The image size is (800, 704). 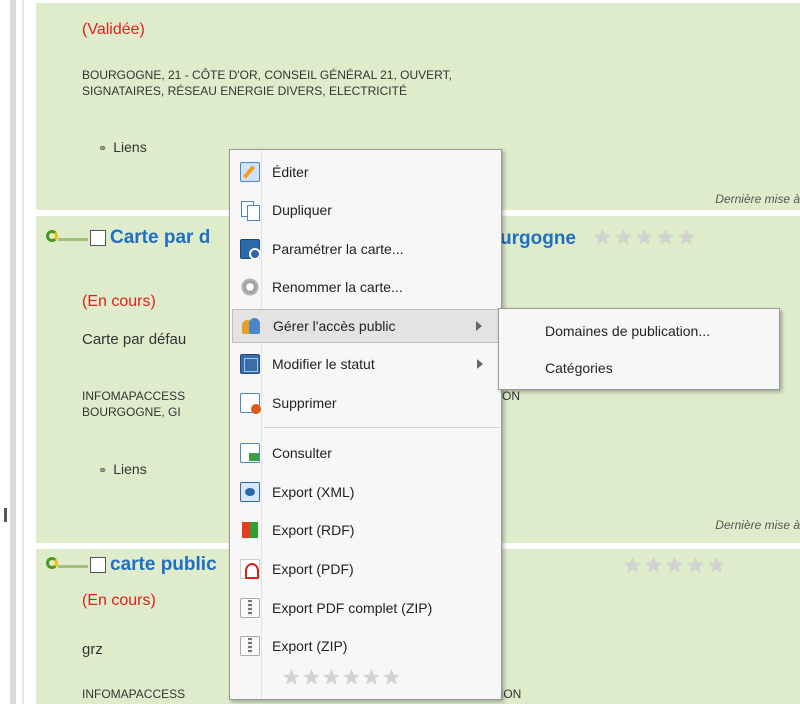 What do you see at coordinates (92, 649) in the screenshot?
I see `record-description: grz` at bounding box center [92, 649].